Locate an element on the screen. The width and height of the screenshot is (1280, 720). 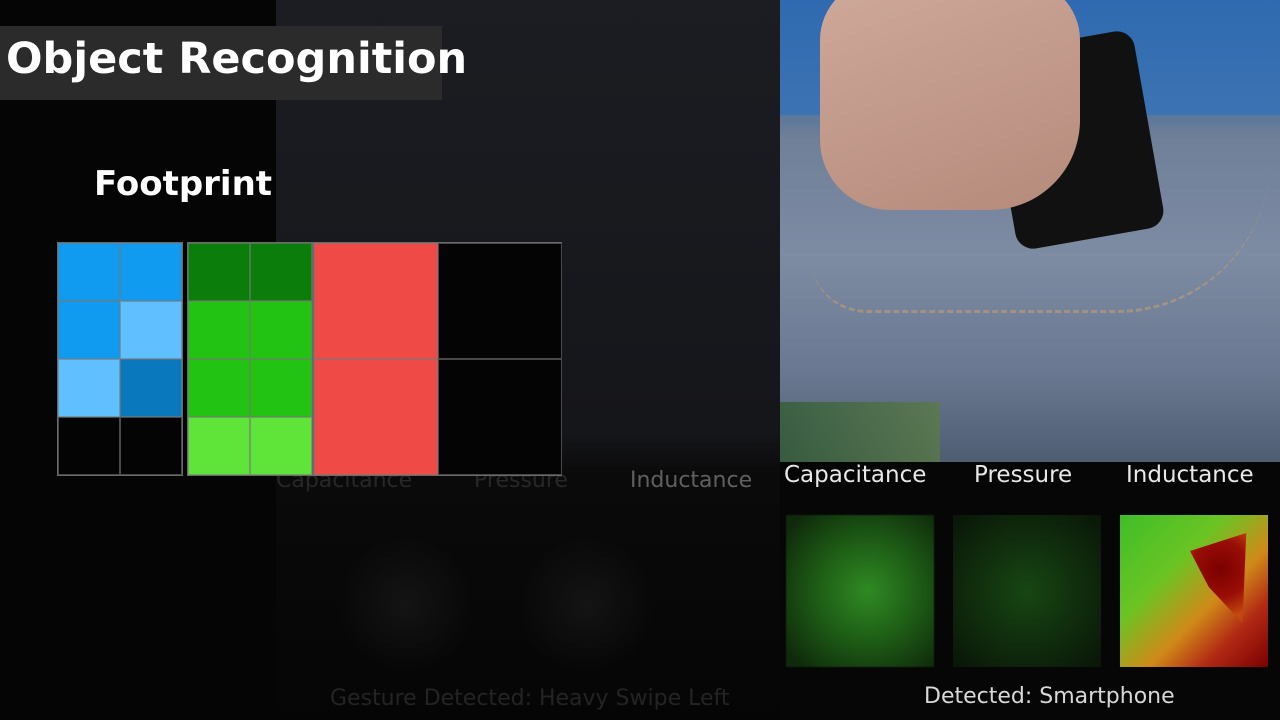
gesture-detected-text: Gesture Detected: Heavy Swipe Left is located at coordinates (530, 698).